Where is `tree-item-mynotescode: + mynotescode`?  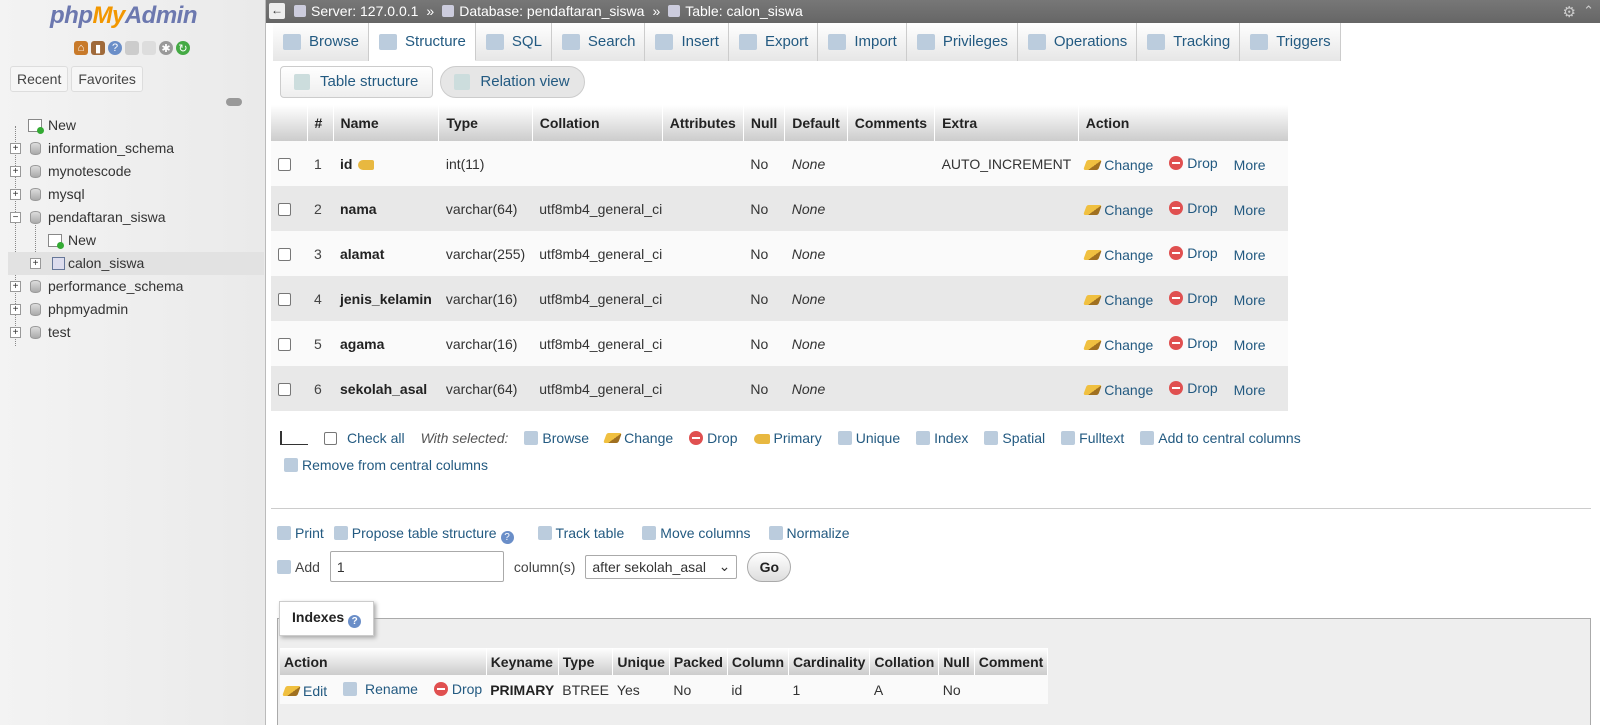
tree-item-mynotescode: + mynotescode is located at coordinates (136, 171).